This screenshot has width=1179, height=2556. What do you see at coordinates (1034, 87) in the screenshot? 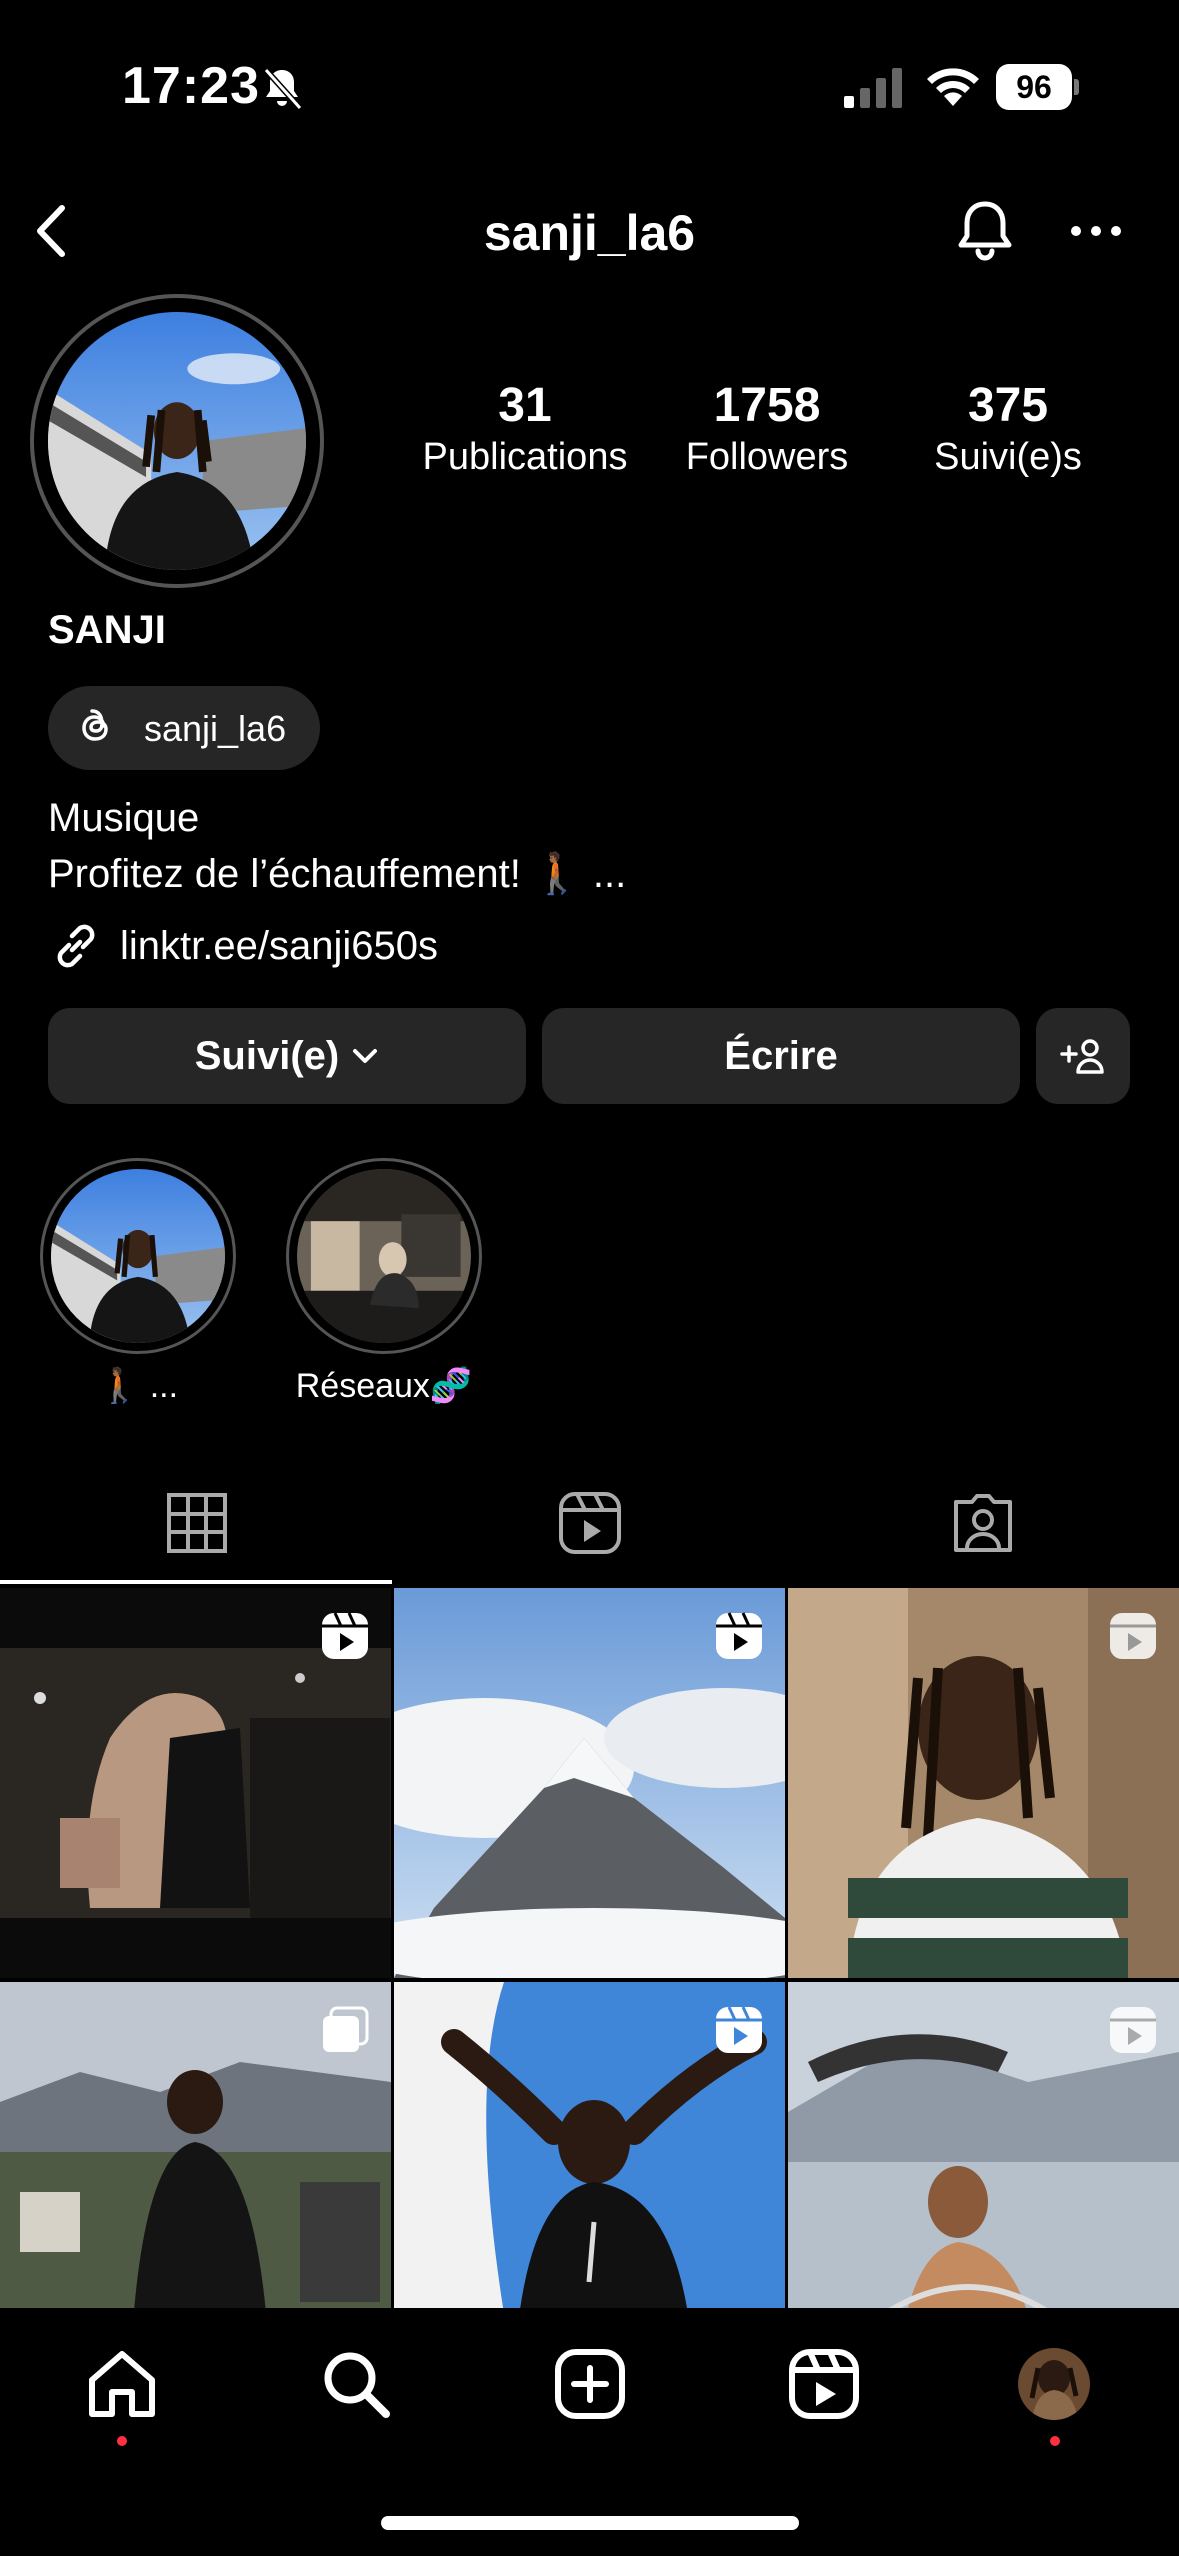
I see `battery-level: 96` at bounding box center [1034, 87].